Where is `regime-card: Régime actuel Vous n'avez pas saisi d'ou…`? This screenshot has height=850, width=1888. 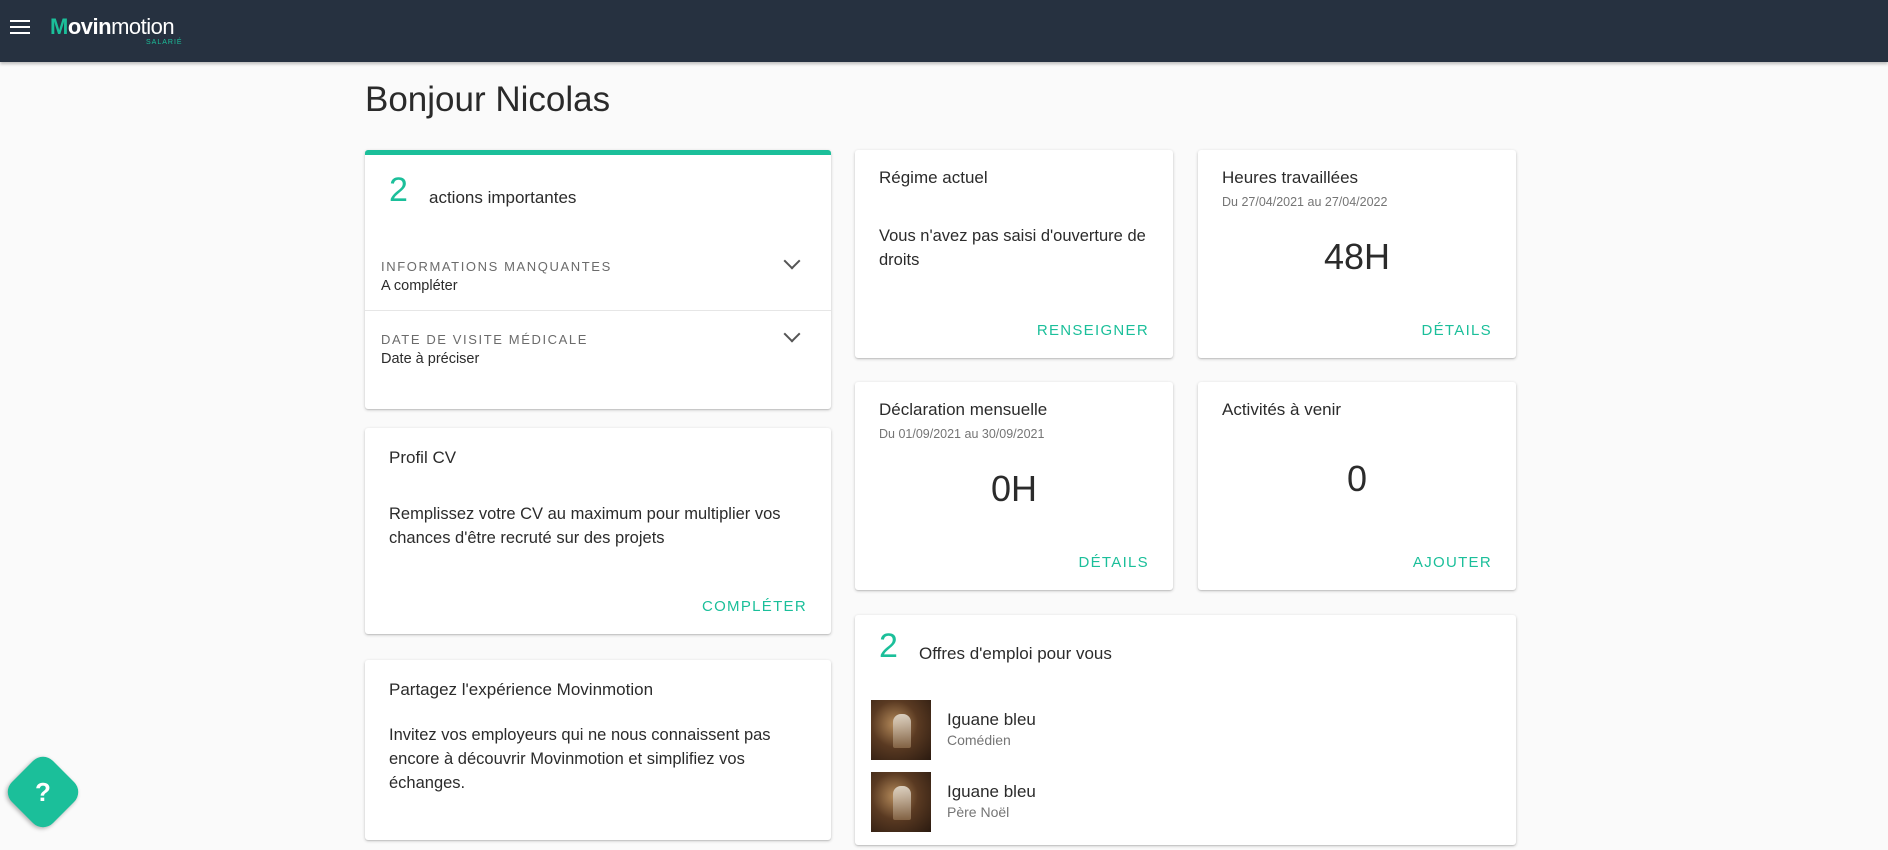 regime-card: Régime actuel Vous n'avez pas saisi d'ou… is located at coordinates (1014, 254).